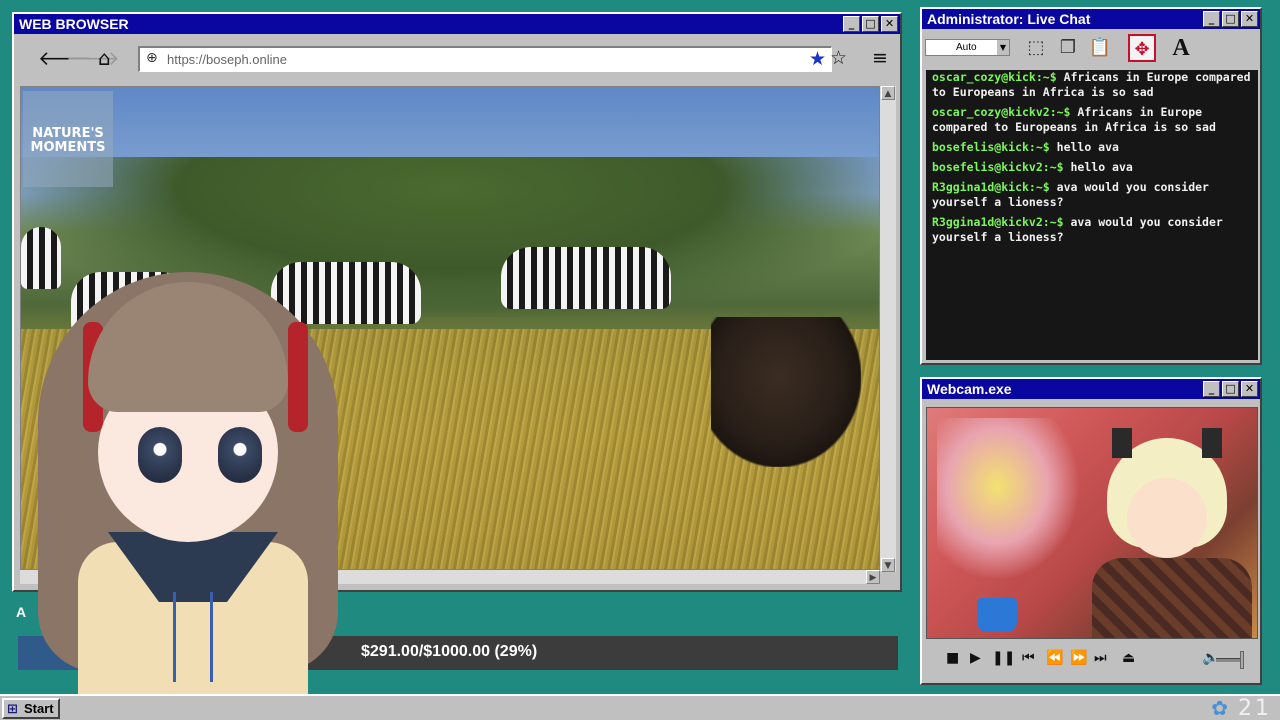 The image size is (1280, 720). Describe the element at coordinates (969, 389) in the screenshot. I see `webcam-title: Webcam.exe` at that location.